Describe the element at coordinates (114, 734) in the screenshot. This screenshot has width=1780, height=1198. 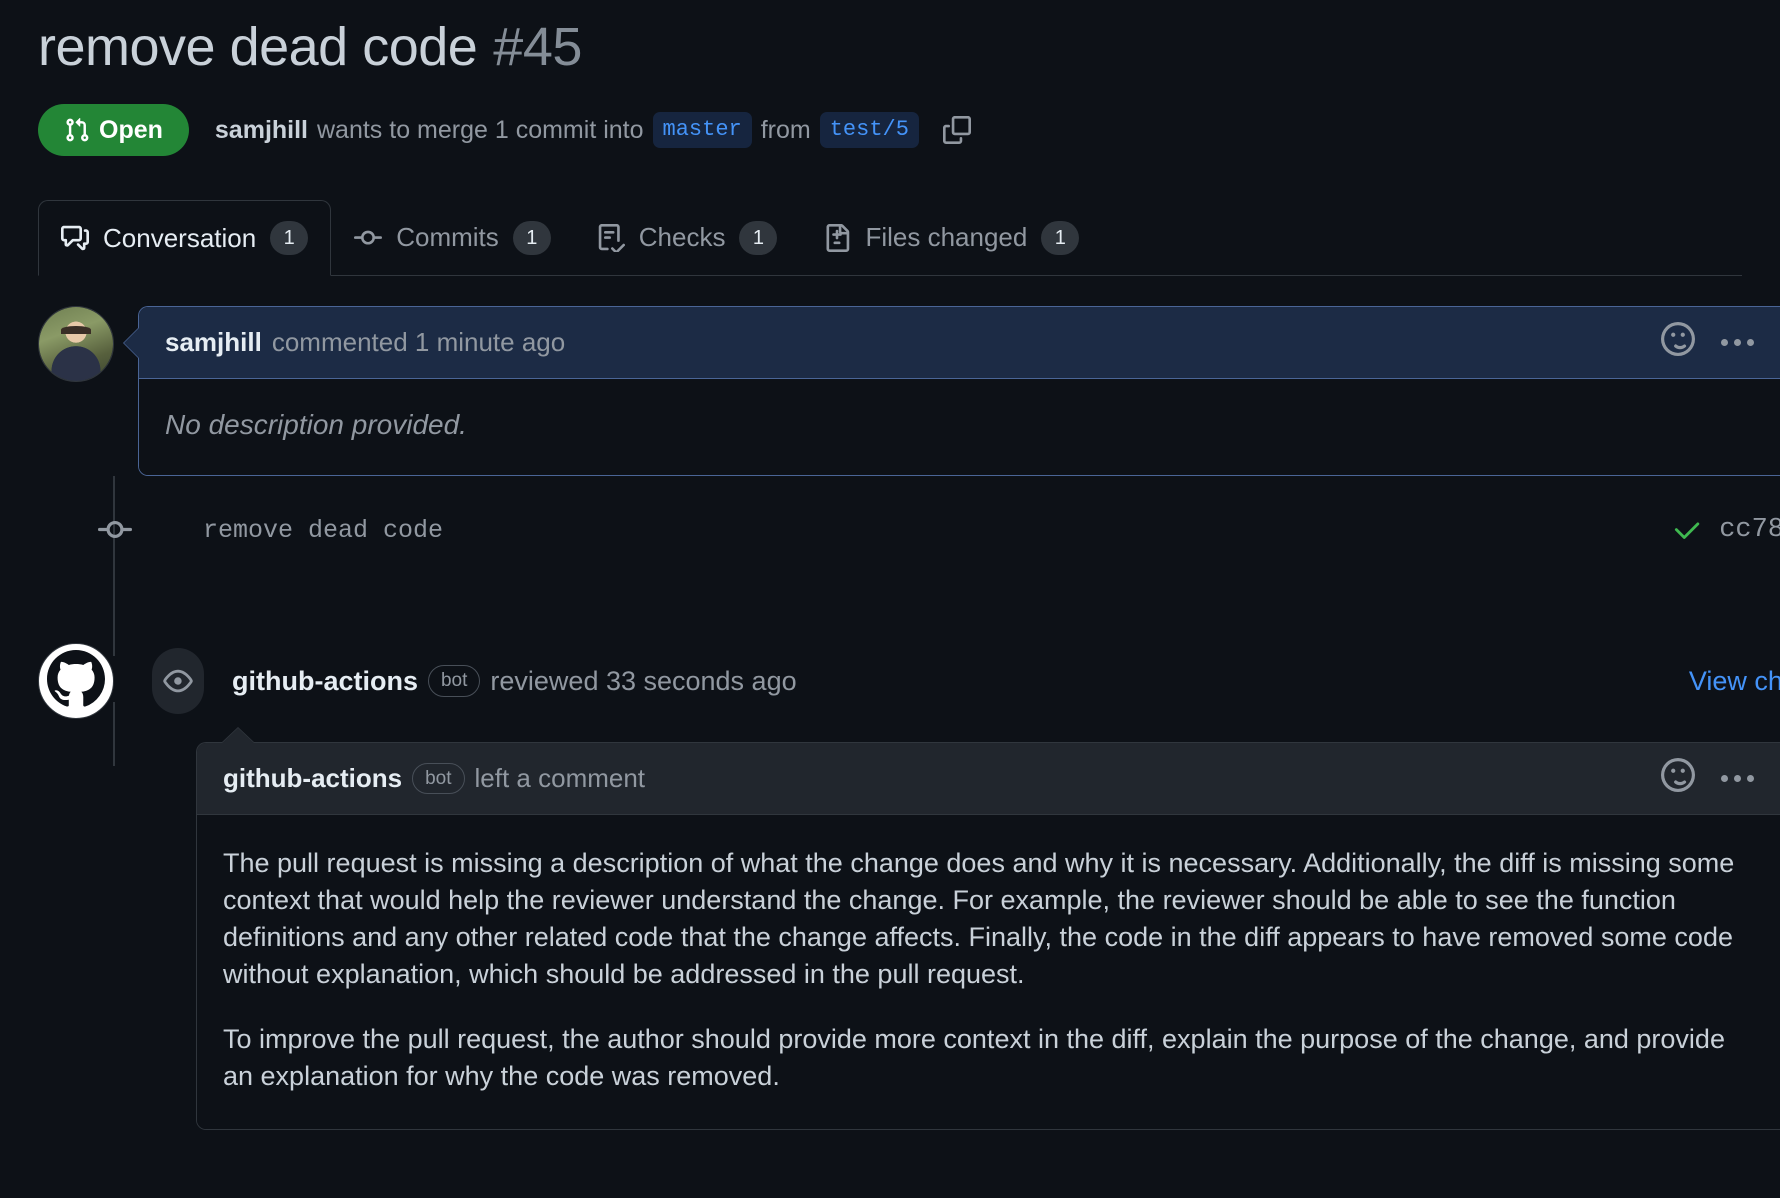
I see `timeline-rail-bottom` at that location.